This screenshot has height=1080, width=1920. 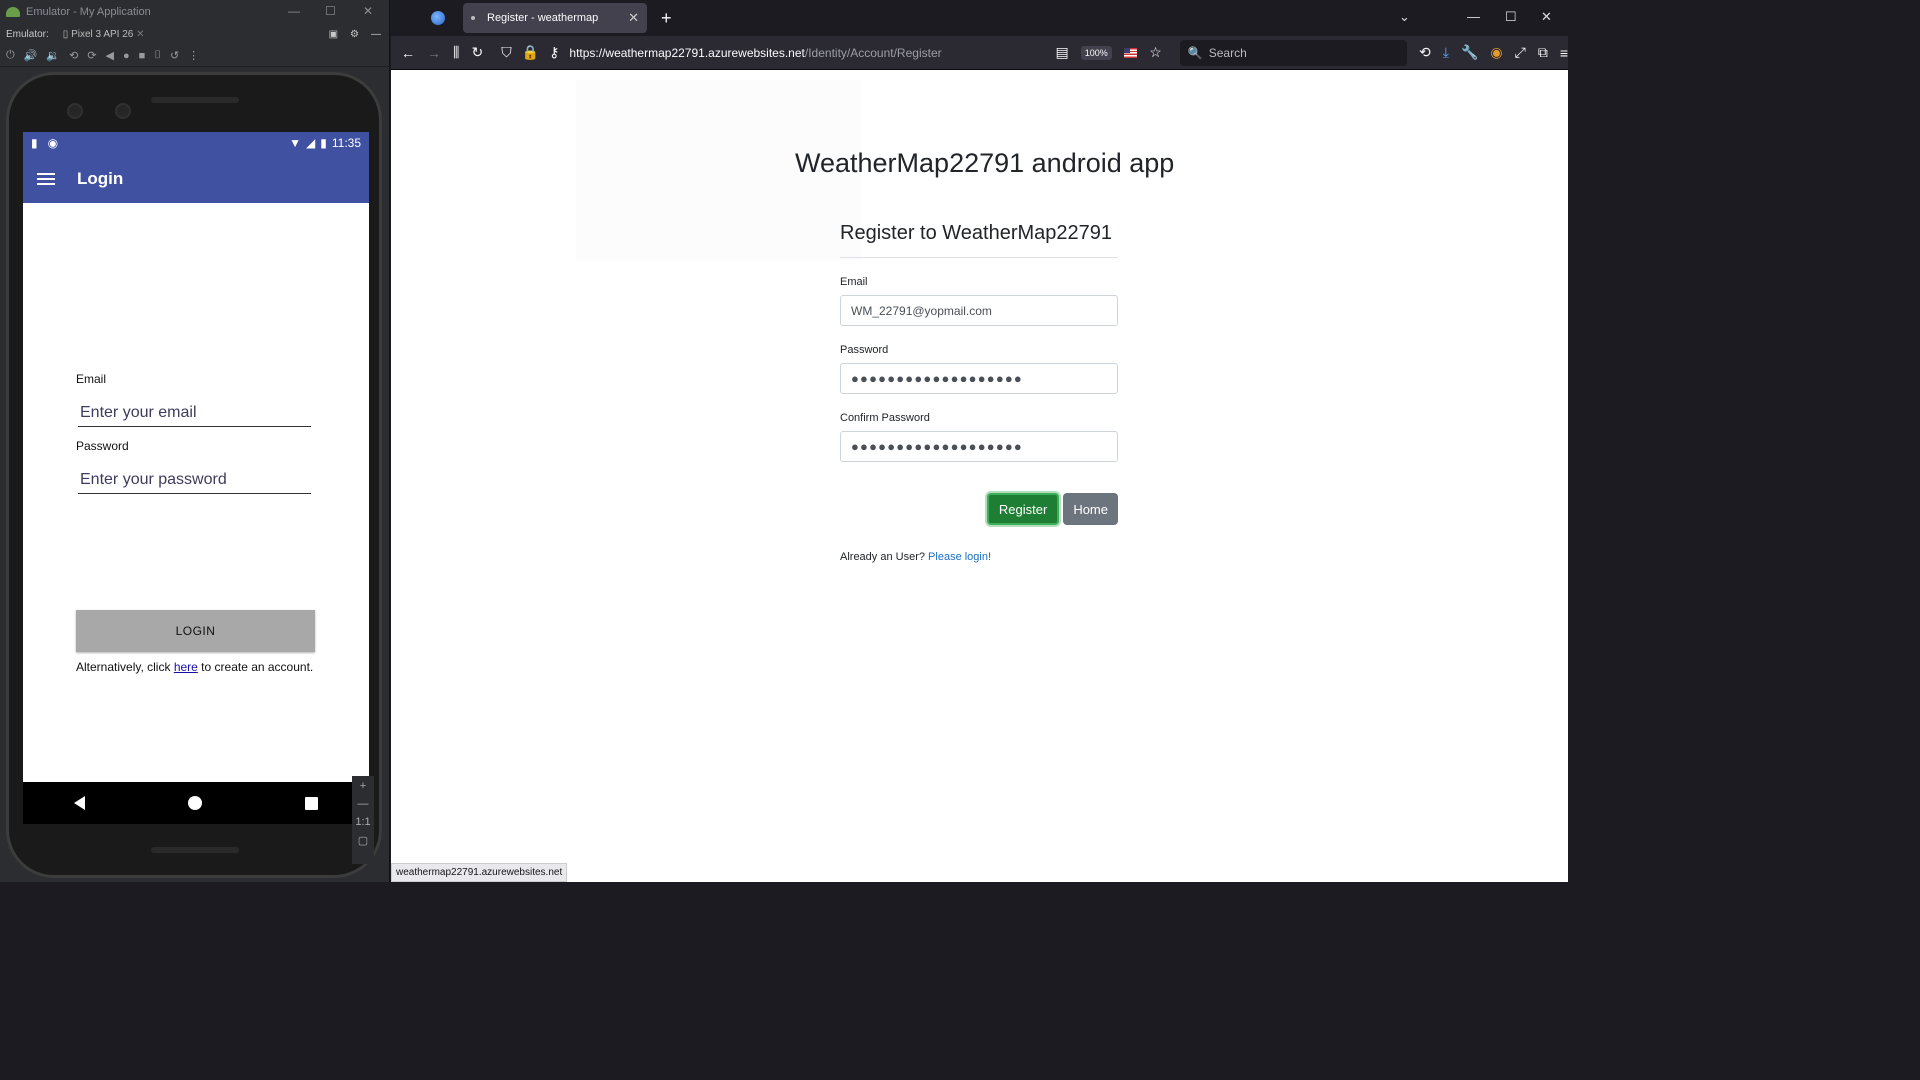 I want to click on close-icon: ✕, so click(x=368, y=11).